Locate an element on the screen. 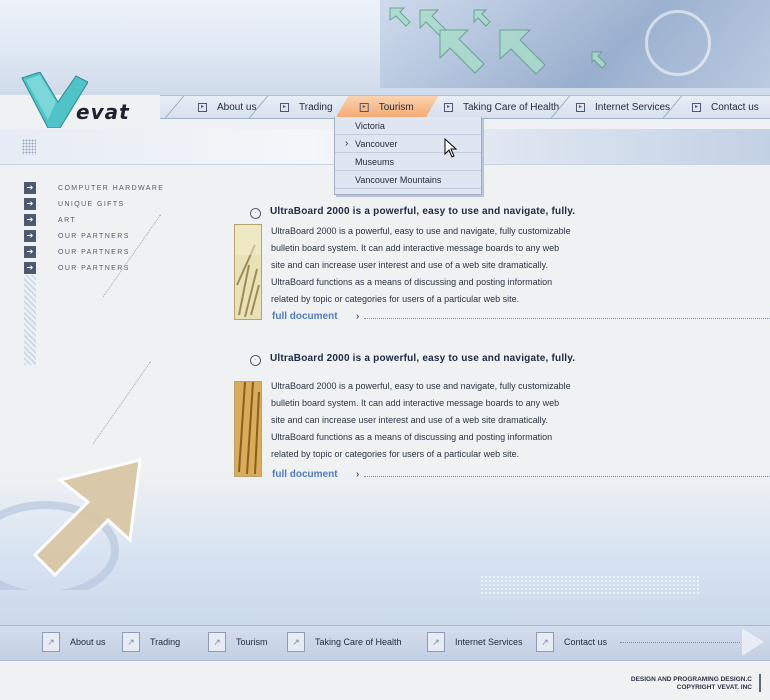 This screenshot has width=770, height=700. copyright-line: COPYRIGHT VEVAT. INC is located at coordinates (714, 687).